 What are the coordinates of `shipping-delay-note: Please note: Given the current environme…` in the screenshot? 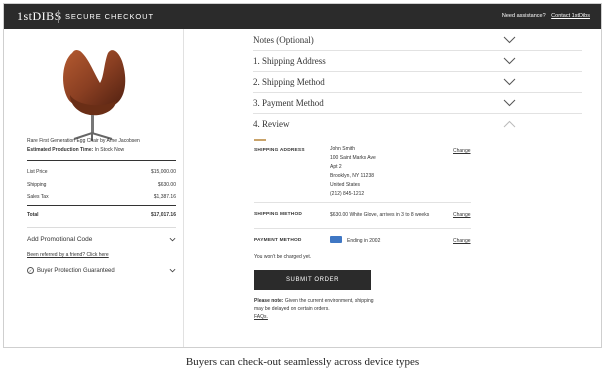 It's located at (314, 305).